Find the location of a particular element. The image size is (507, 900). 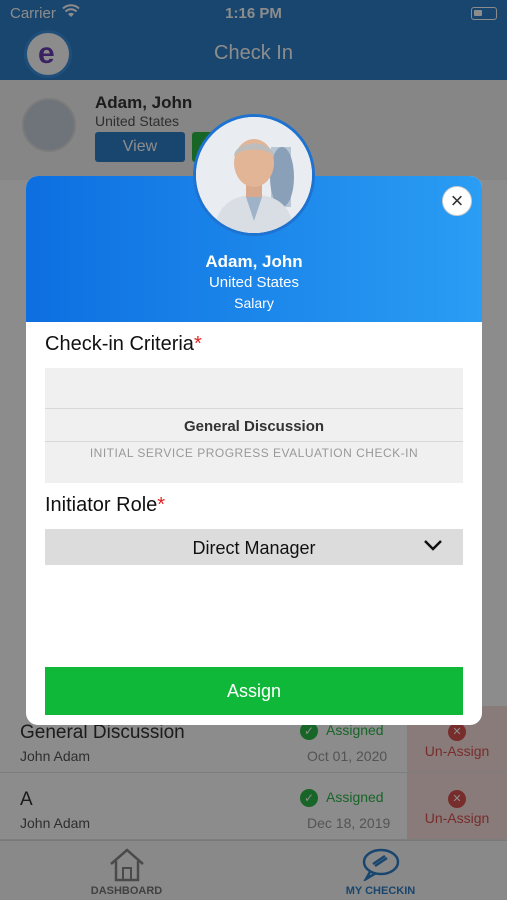

close-icon: × is located at coordinates (457, 200).